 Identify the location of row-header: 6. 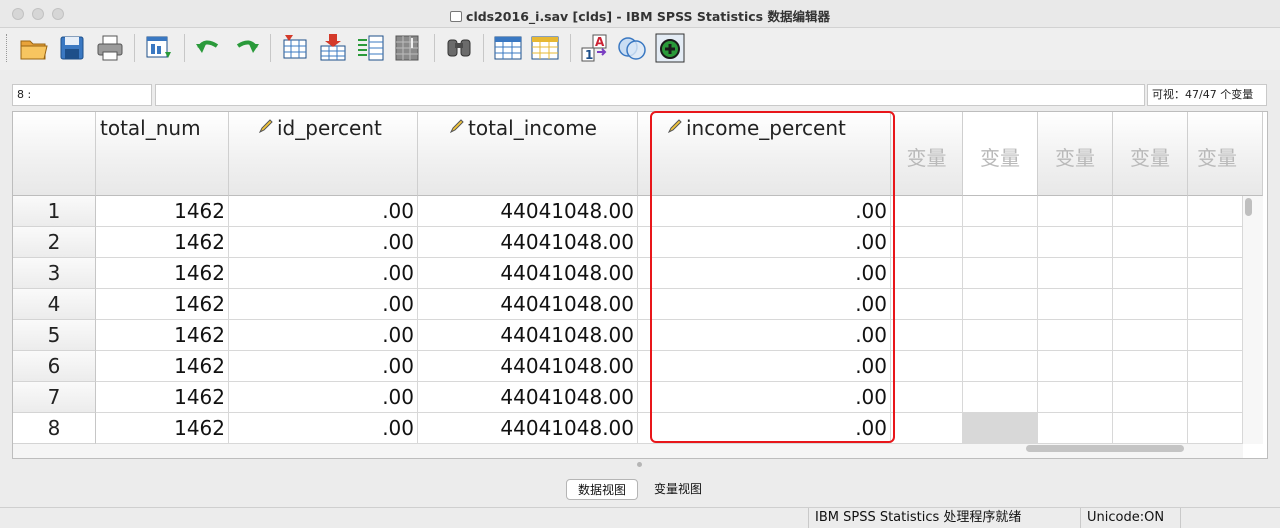
(54, 366).